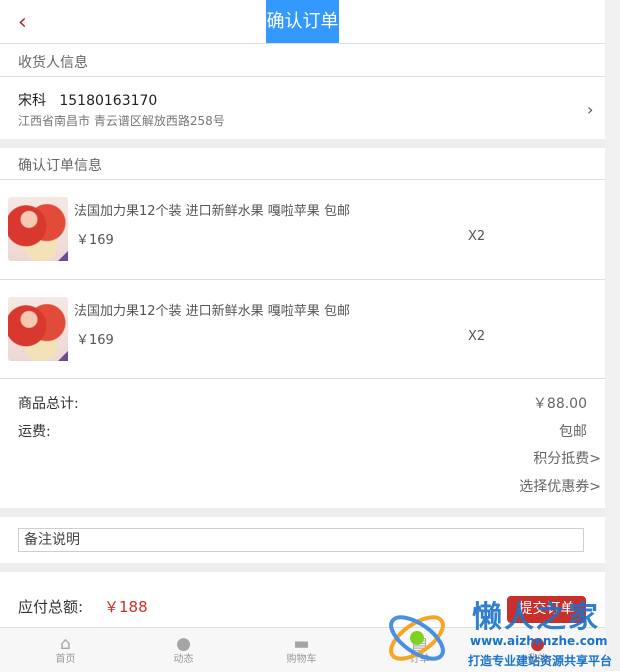  Describe the element at coordinates (301, 540) in the screenshot. I see `remark-input: 备注说明` at that location.